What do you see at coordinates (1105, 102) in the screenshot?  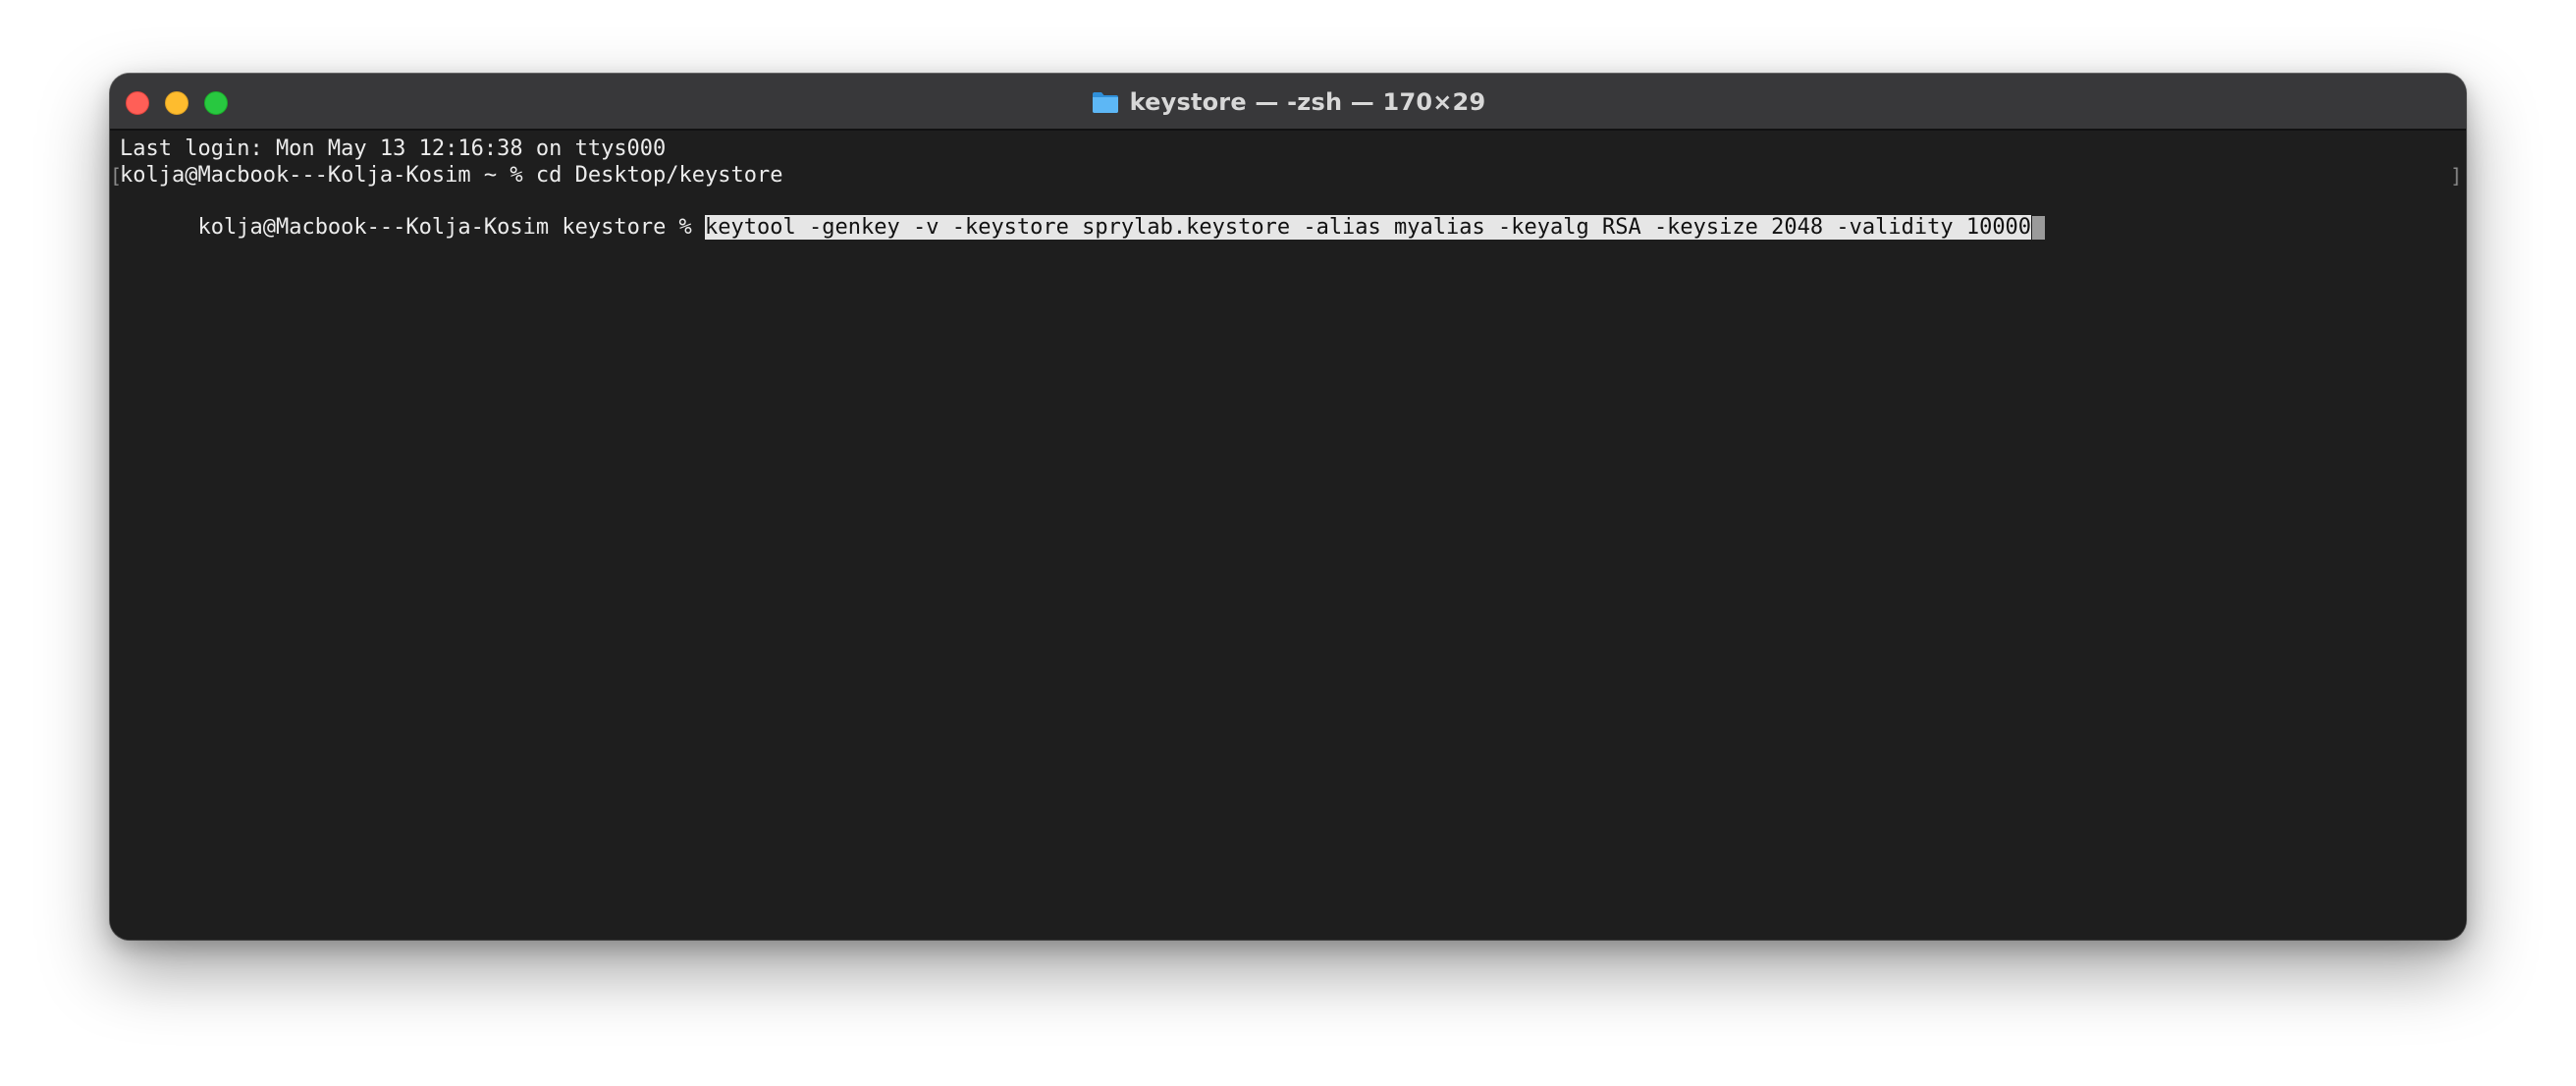 I see `folder-icon` at bounding box center [1105, 102].